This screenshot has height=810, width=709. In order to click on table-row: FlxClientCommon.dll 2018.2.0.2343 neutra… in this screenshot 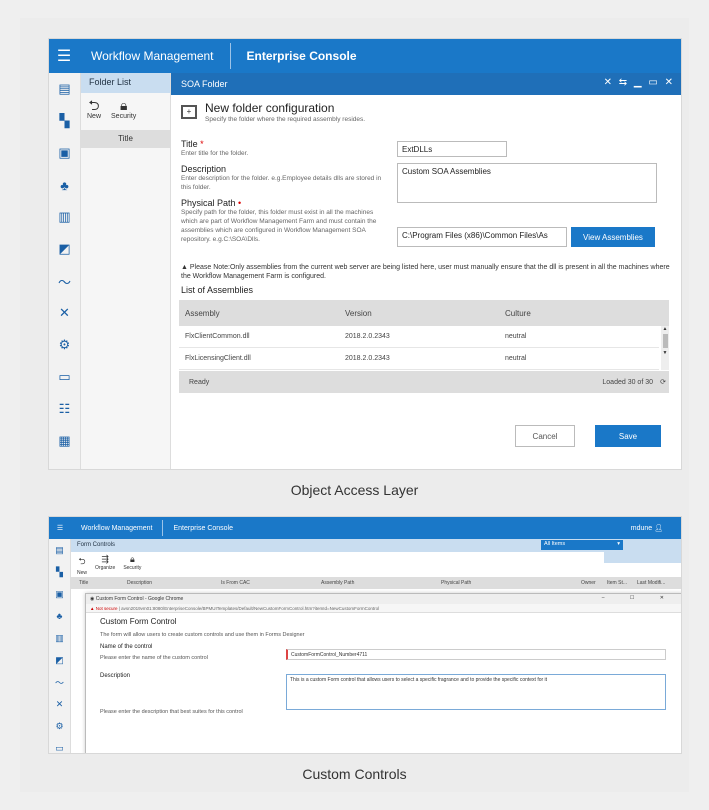, I will do `click(419, 337)`.